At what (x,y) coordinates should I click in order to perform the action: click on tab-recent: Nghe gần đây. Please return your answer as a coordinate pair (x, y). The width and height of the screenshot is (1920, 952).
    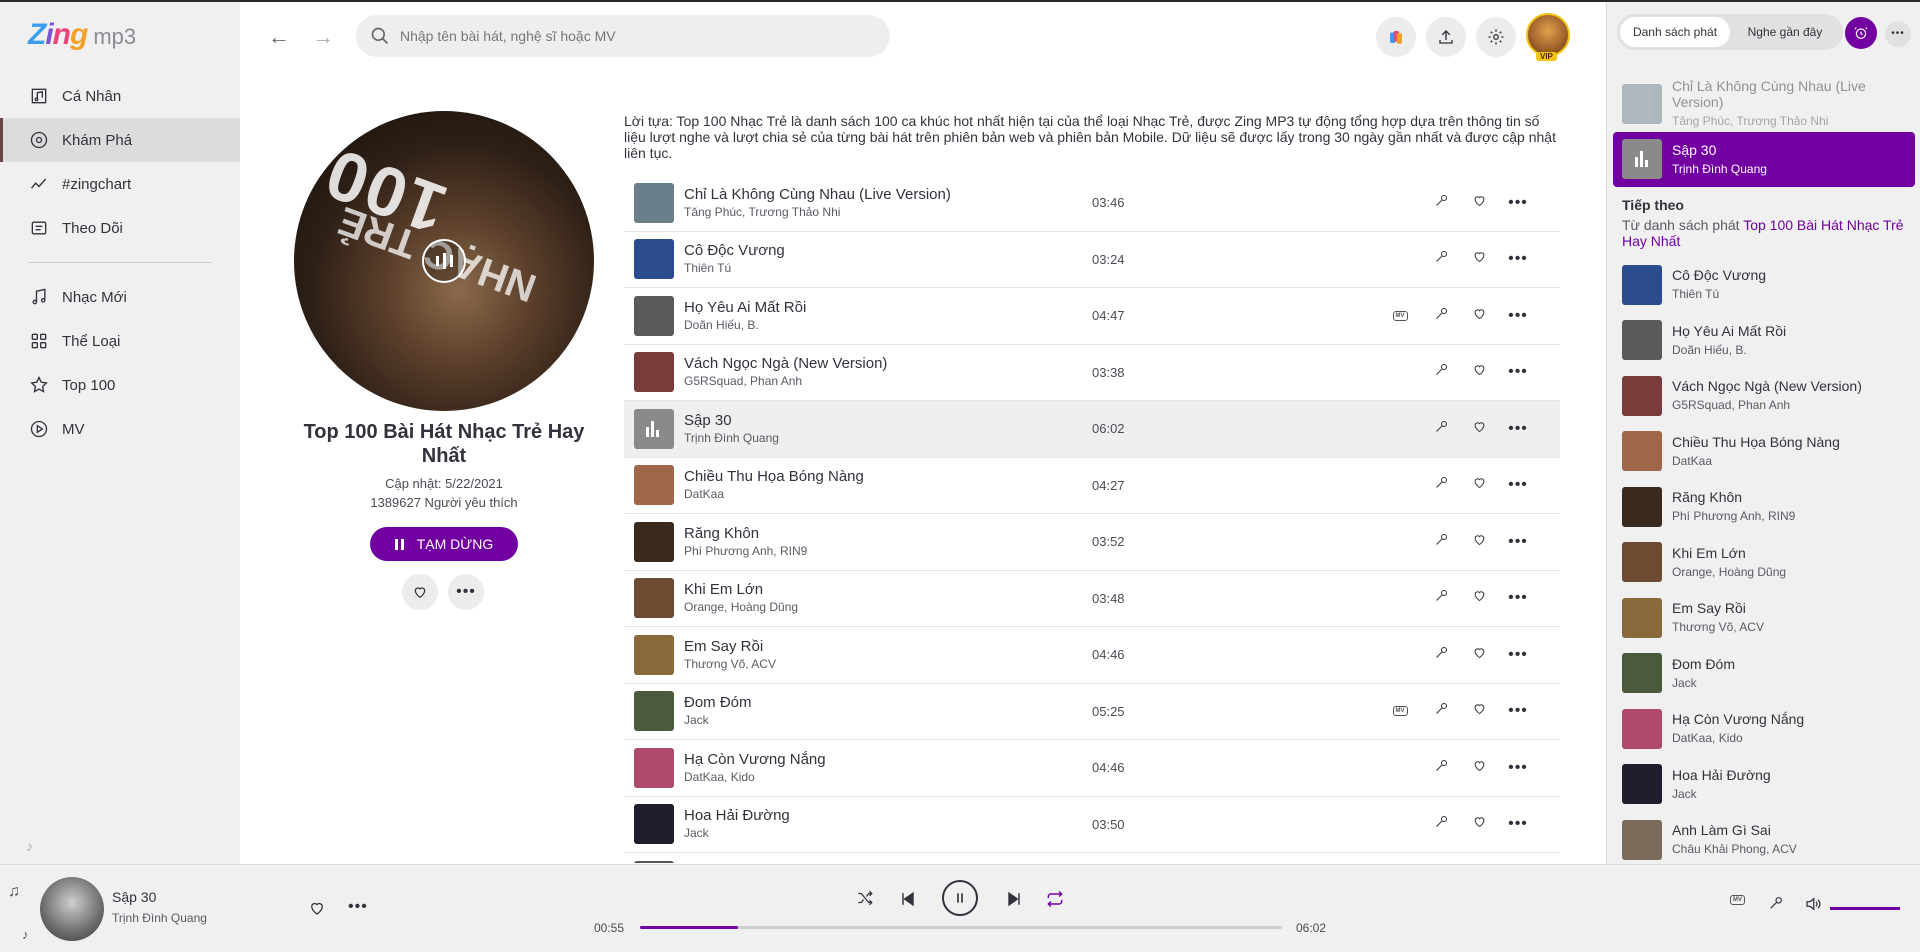
    Looking at the image, I should click on (1785, 32).